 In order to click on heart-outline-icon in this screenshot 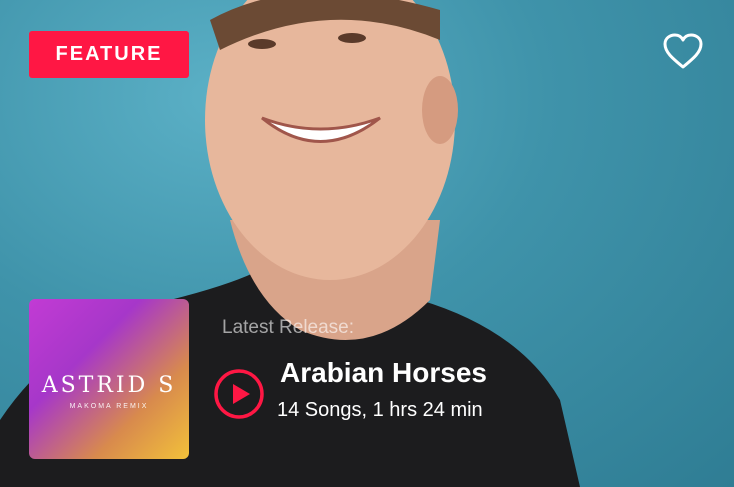, I will do `click(683, 52)`.